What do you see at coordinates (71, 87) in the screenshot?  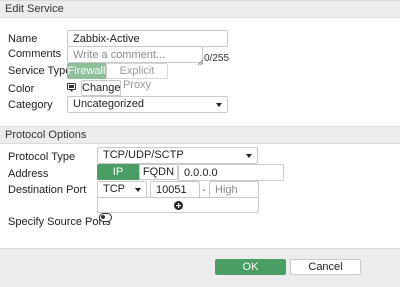 I see `color-swatch-icon` at bounding box center [71, 87].